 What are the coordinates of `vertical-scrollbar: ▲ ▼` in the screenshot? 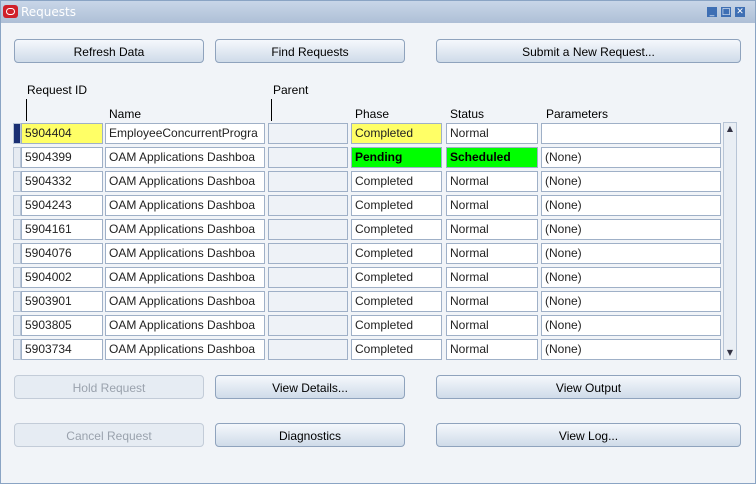 It's located at (730, 241).